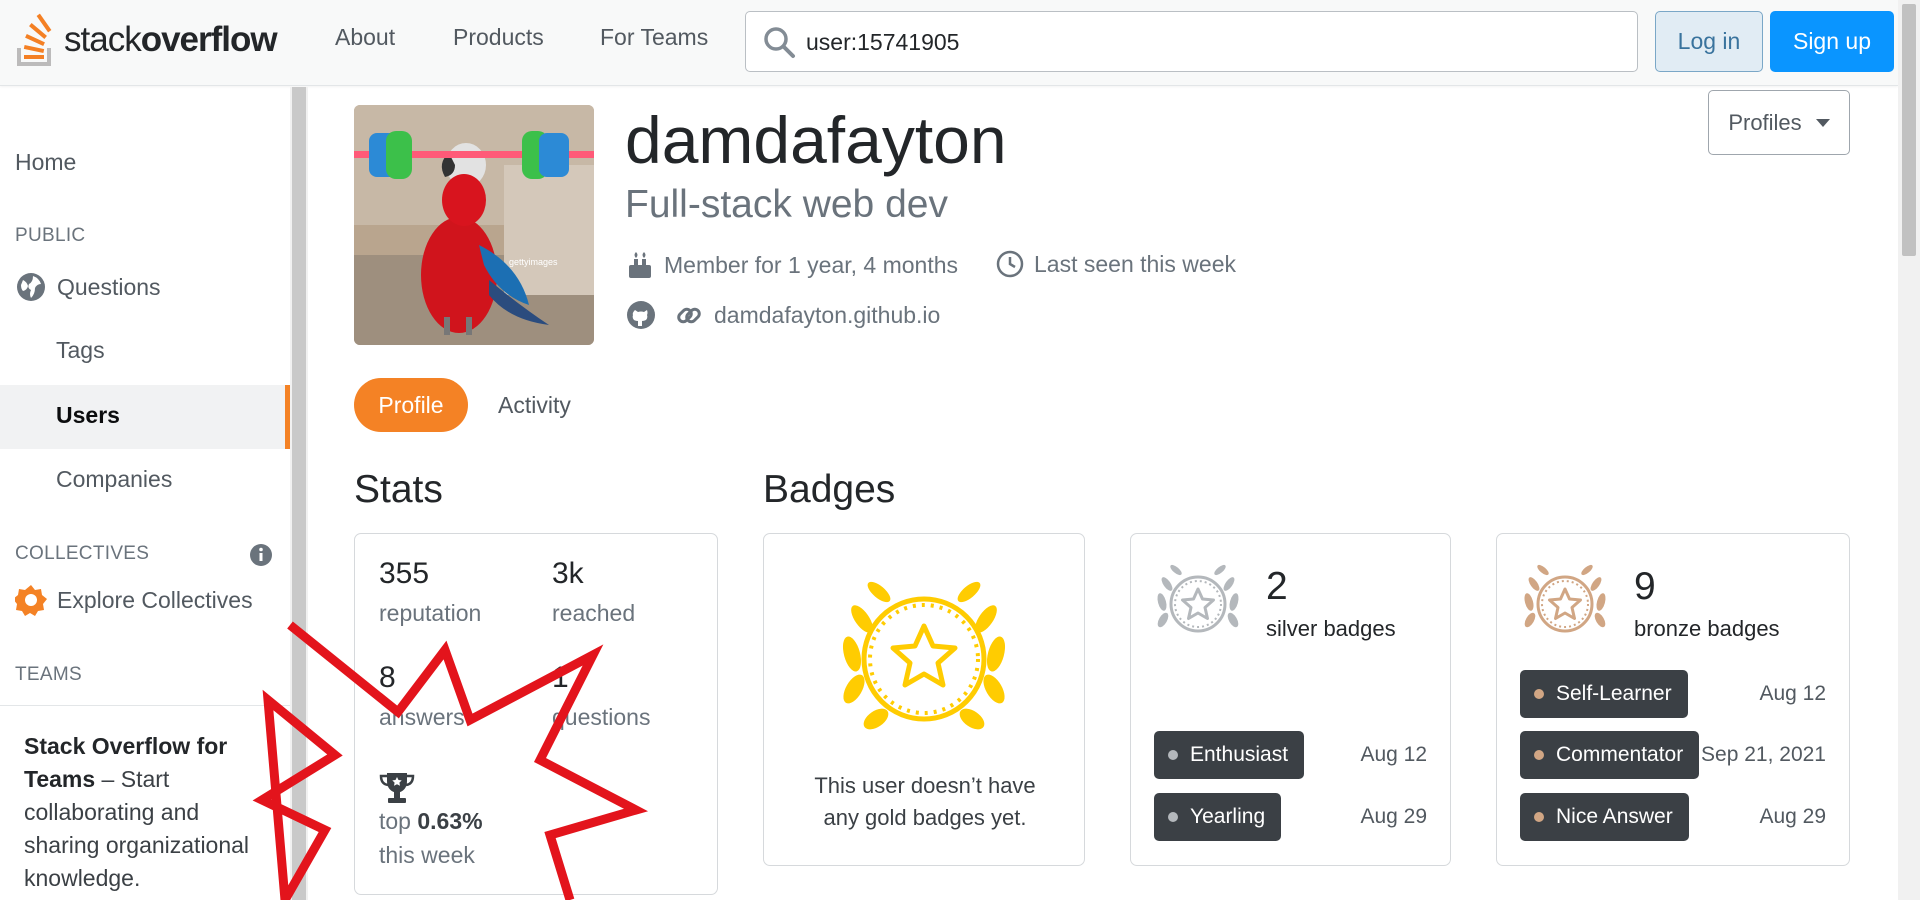 This screenshot has width=1920, height=900. Describe the element at coordinates (1763, 754) in the screenshot. I see `badge-date: Sep 21, 2021` at that location.